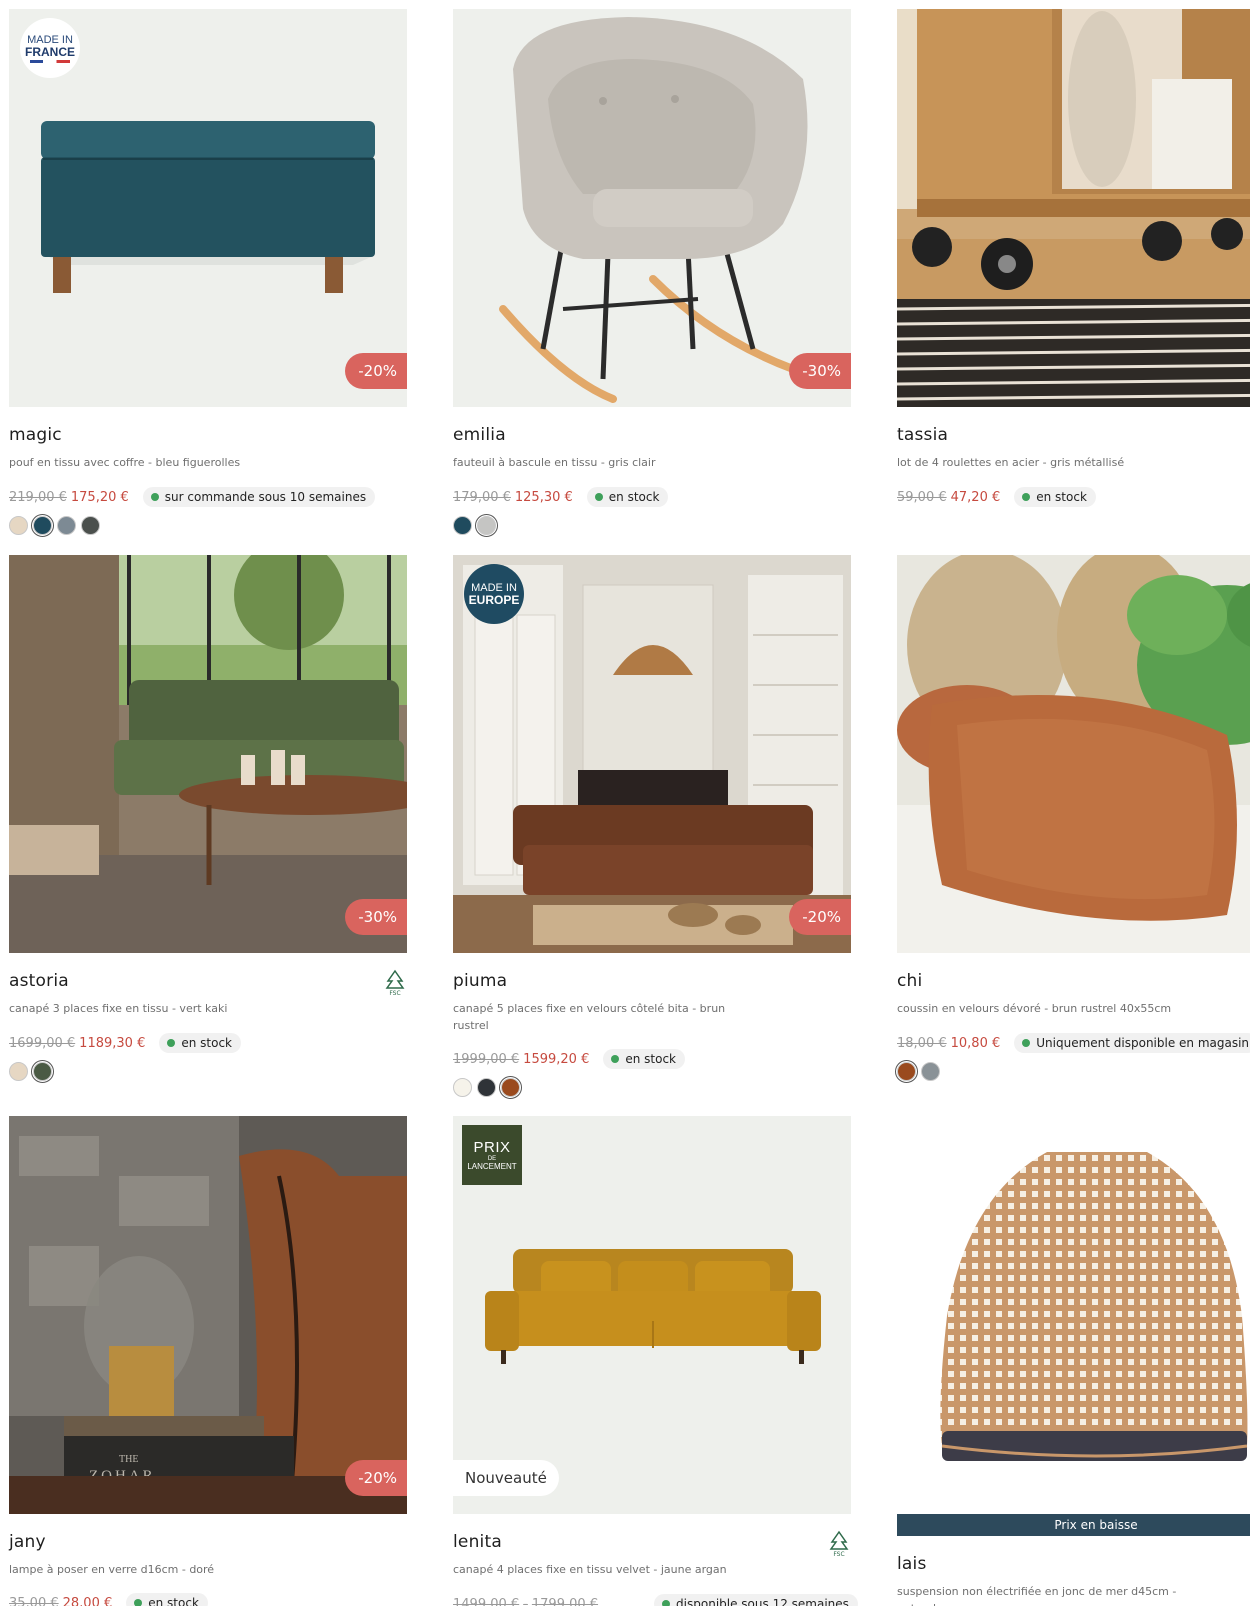 The width and height of the screenshot is (1250, 1606). Describe the element at coordinates (99, 497) in the screenshot. I see `current-price: 175,20 €` at that location.